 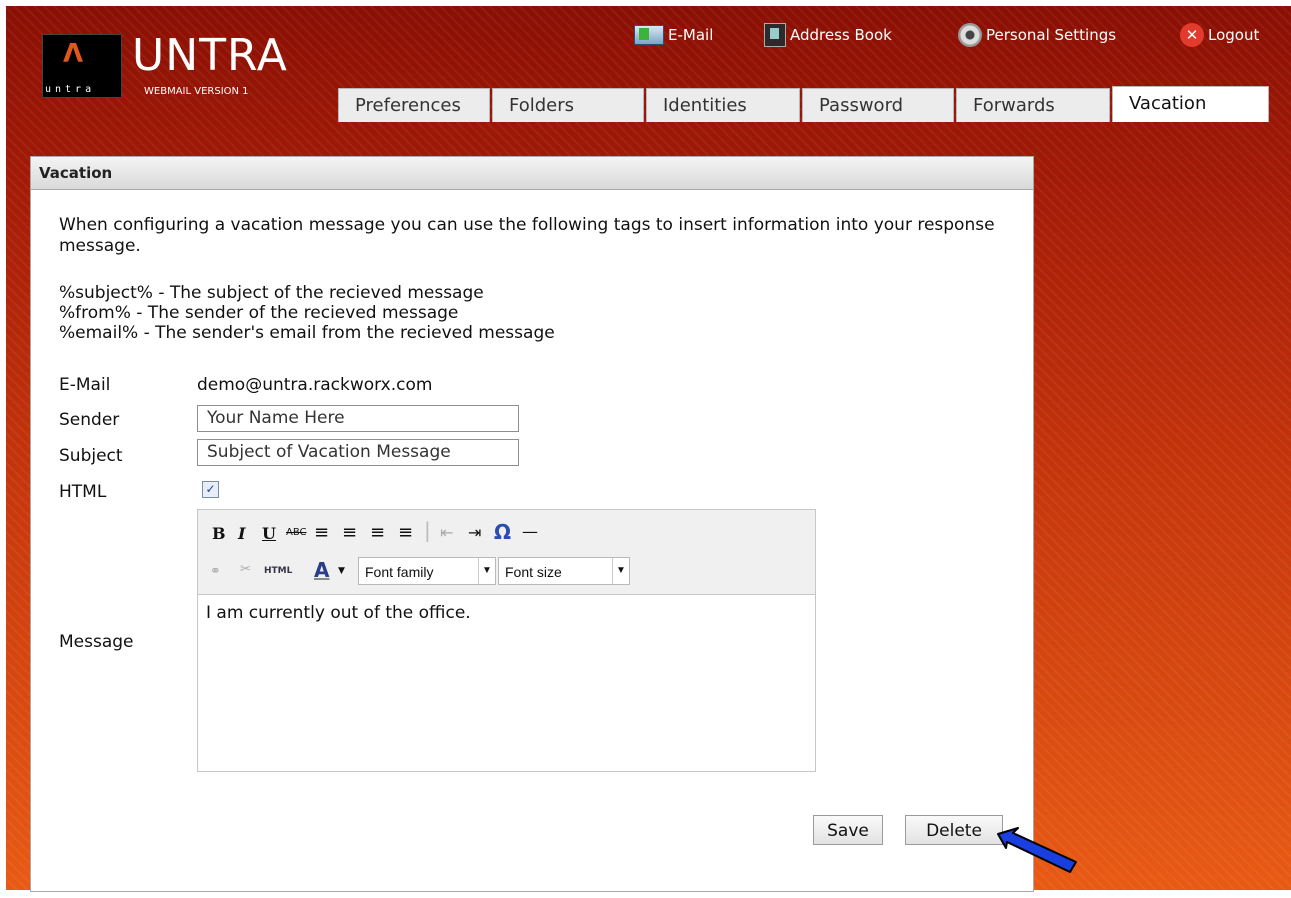 I want to click on email-icon, so click(x=649, y=35).